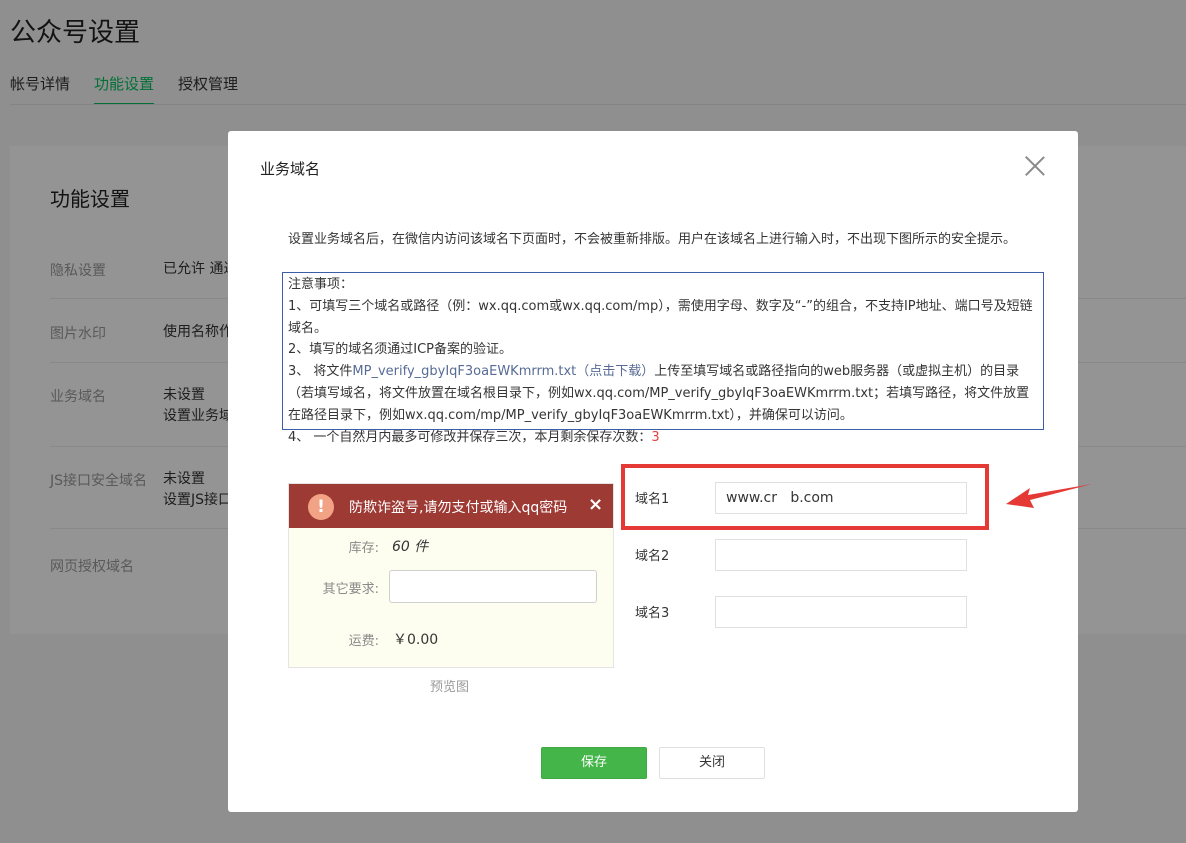 The image size is (1186, 843). What do you see at coordinates (841, 555) in the screenshot?
I see `domain2-input` at bounding box center [841, 555].